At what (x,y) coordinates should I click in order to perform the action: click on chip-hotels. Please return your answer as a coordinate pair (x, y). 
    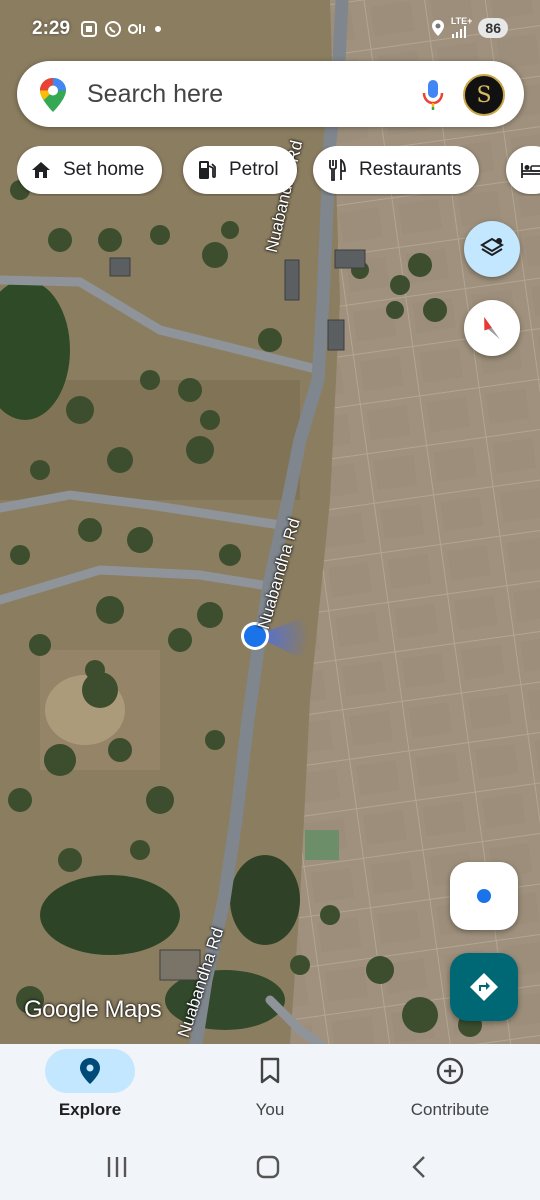
    Looking at the image, I should click on (523, 170).